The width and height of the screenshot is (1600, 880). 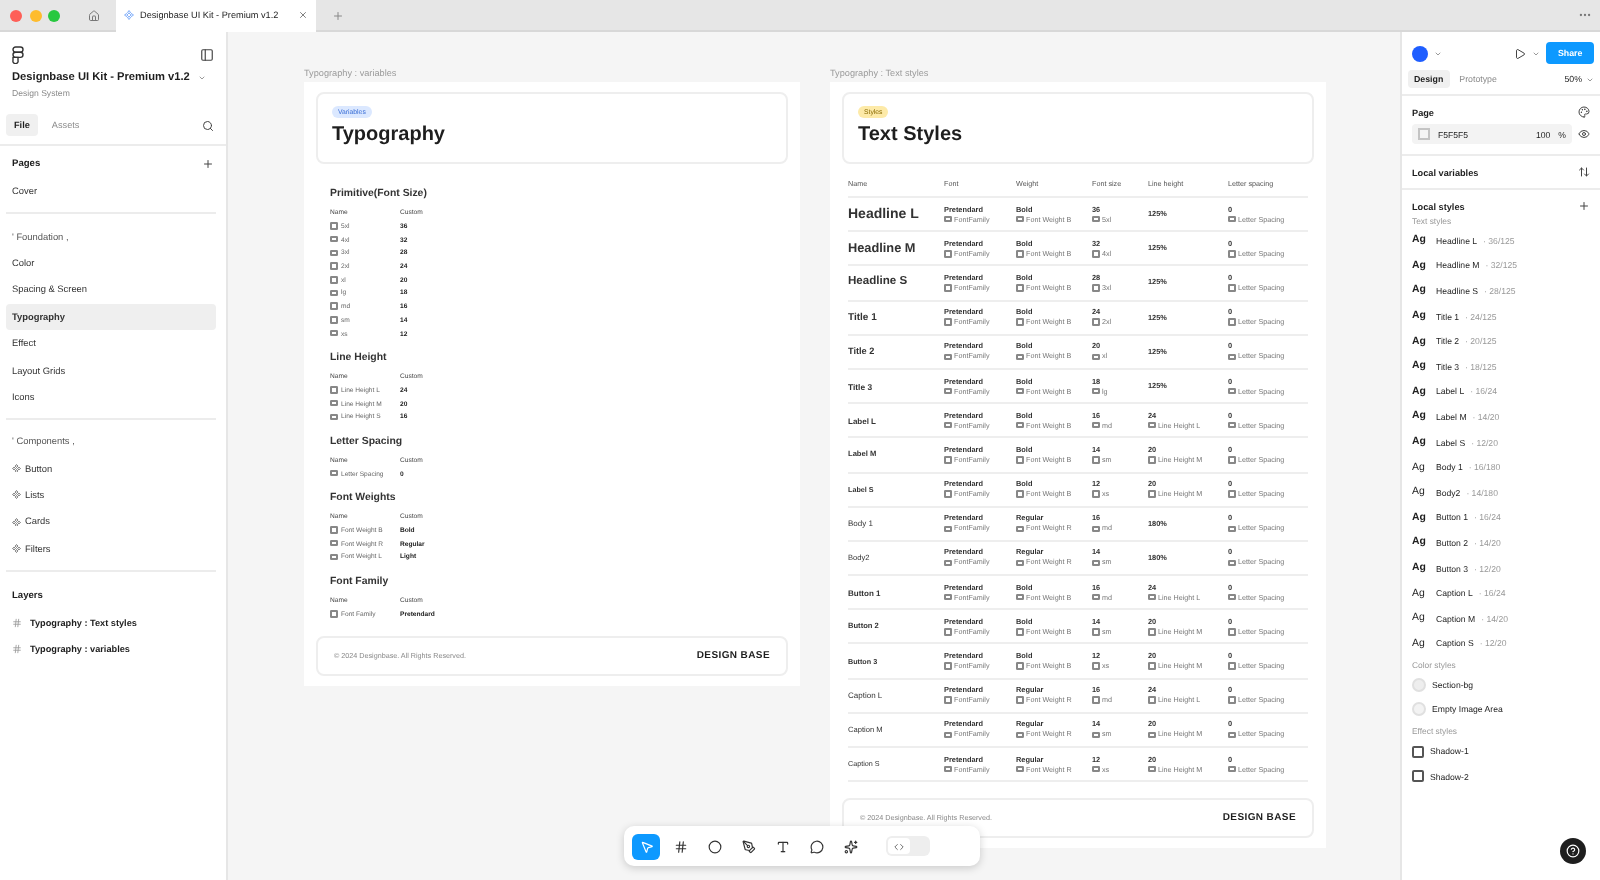 I want to click on eye-icon, so click(x=1584, y=134).